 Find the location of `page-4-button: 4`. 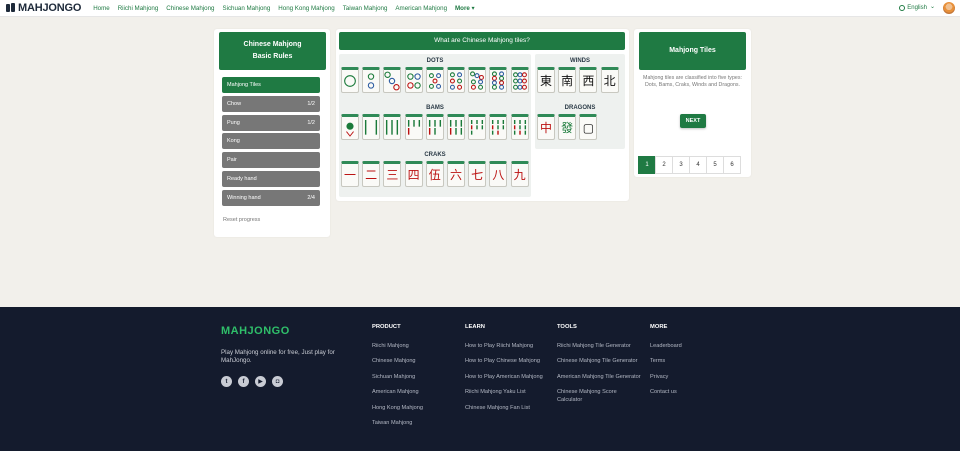

page-4-button: 4 is located at coordinates (698, 165).